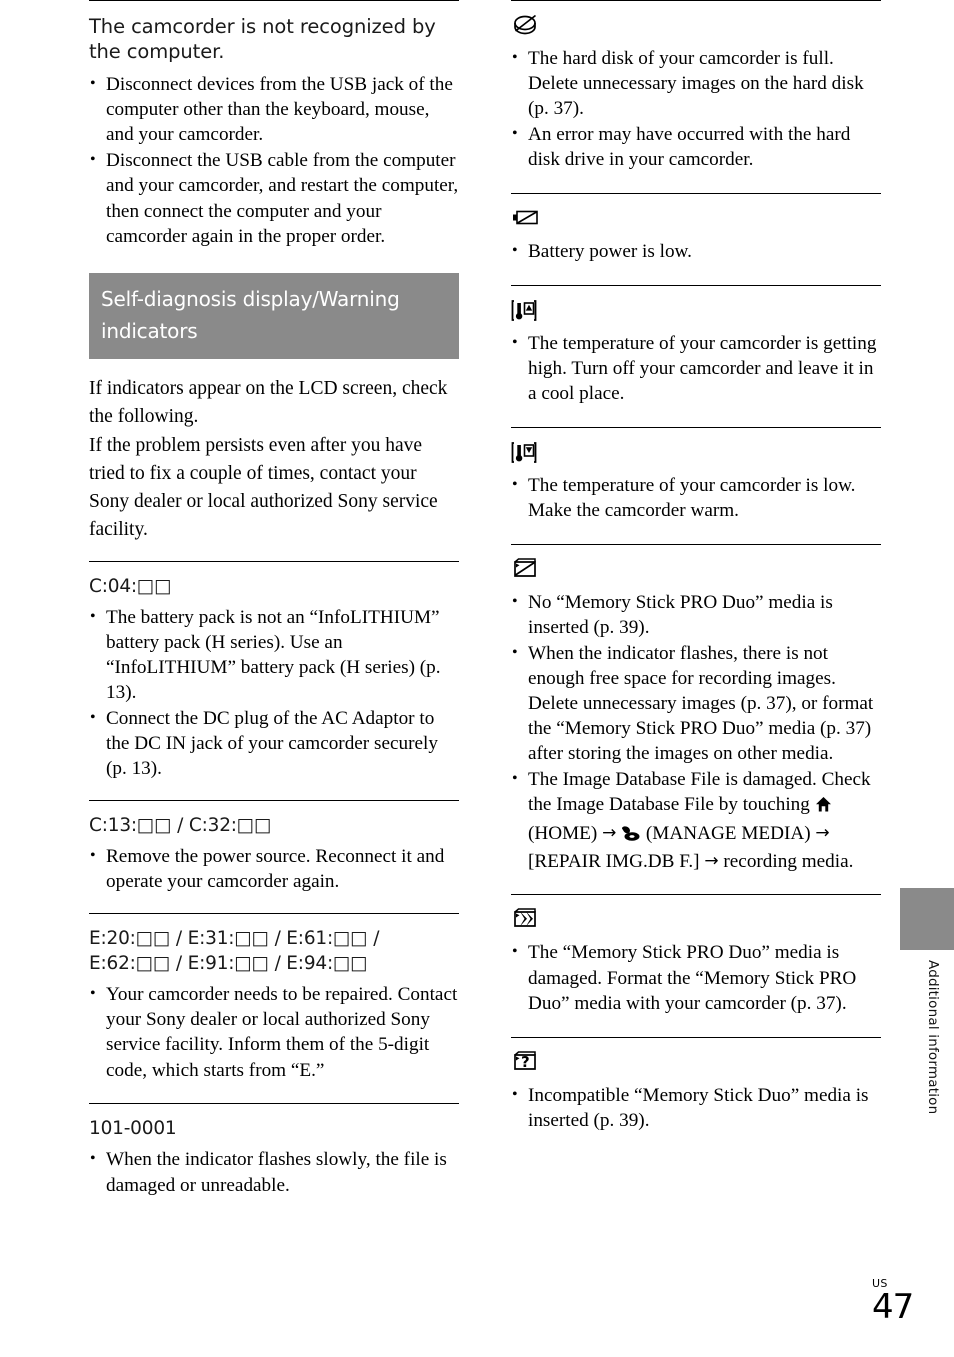 The height and width of the screenshot is (1357, 954). I want to click on bullet-text-post: [REPAIR IMG.DB F.], so click(616, 861).